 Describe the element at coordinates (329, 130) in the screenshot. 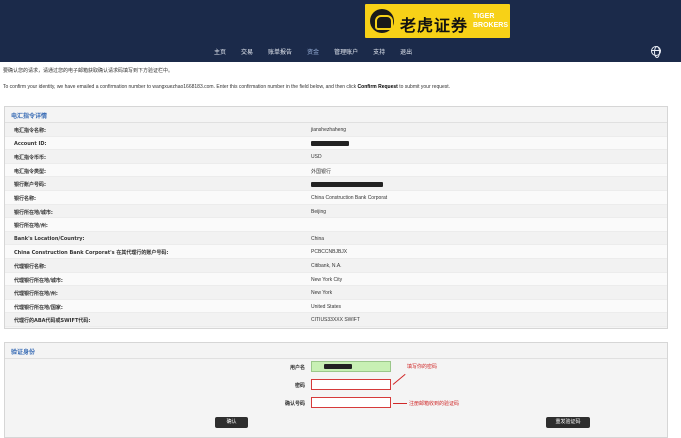

I see `detail-value: jianshezhaheng` at that location.